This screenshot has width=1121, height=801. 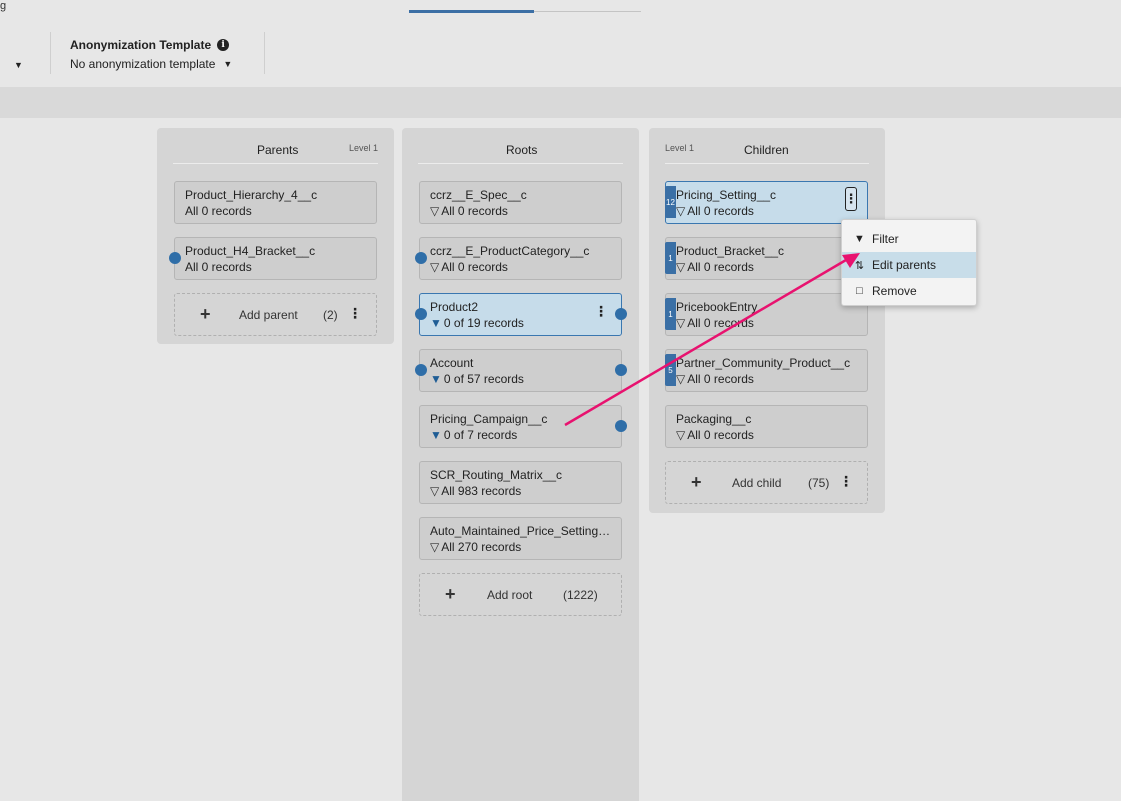 I want to click on info-icon: i, so click(x=223, y=45).